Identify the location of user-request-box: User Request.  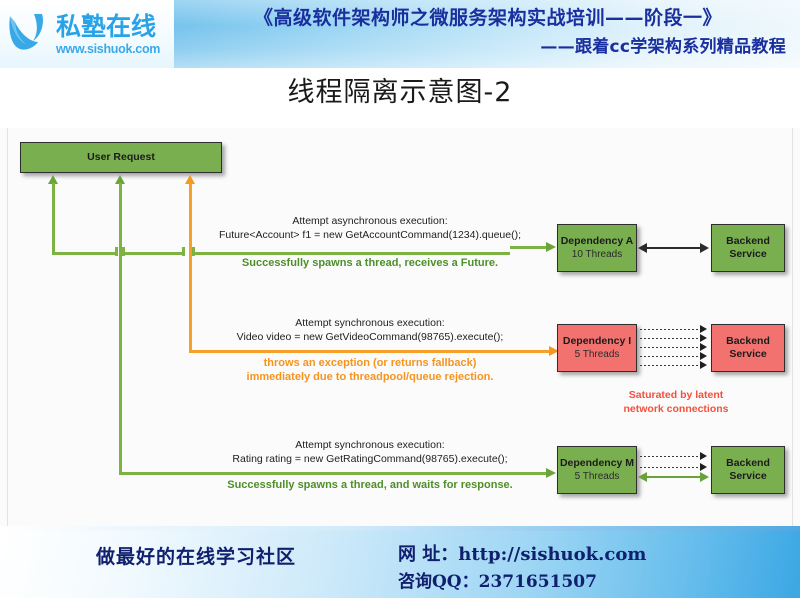
(121, 157).